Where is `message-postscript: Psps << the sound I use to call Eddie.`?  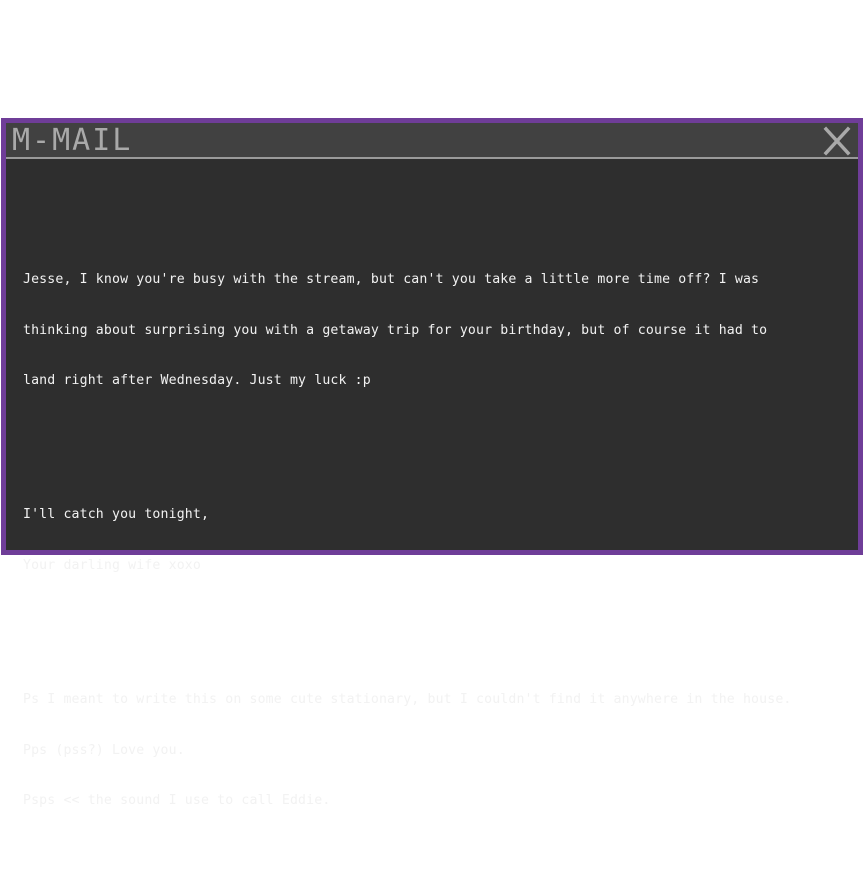 message-postscript: Psps << the sound I use to call Eddie. is located at coordinates (177, 800).